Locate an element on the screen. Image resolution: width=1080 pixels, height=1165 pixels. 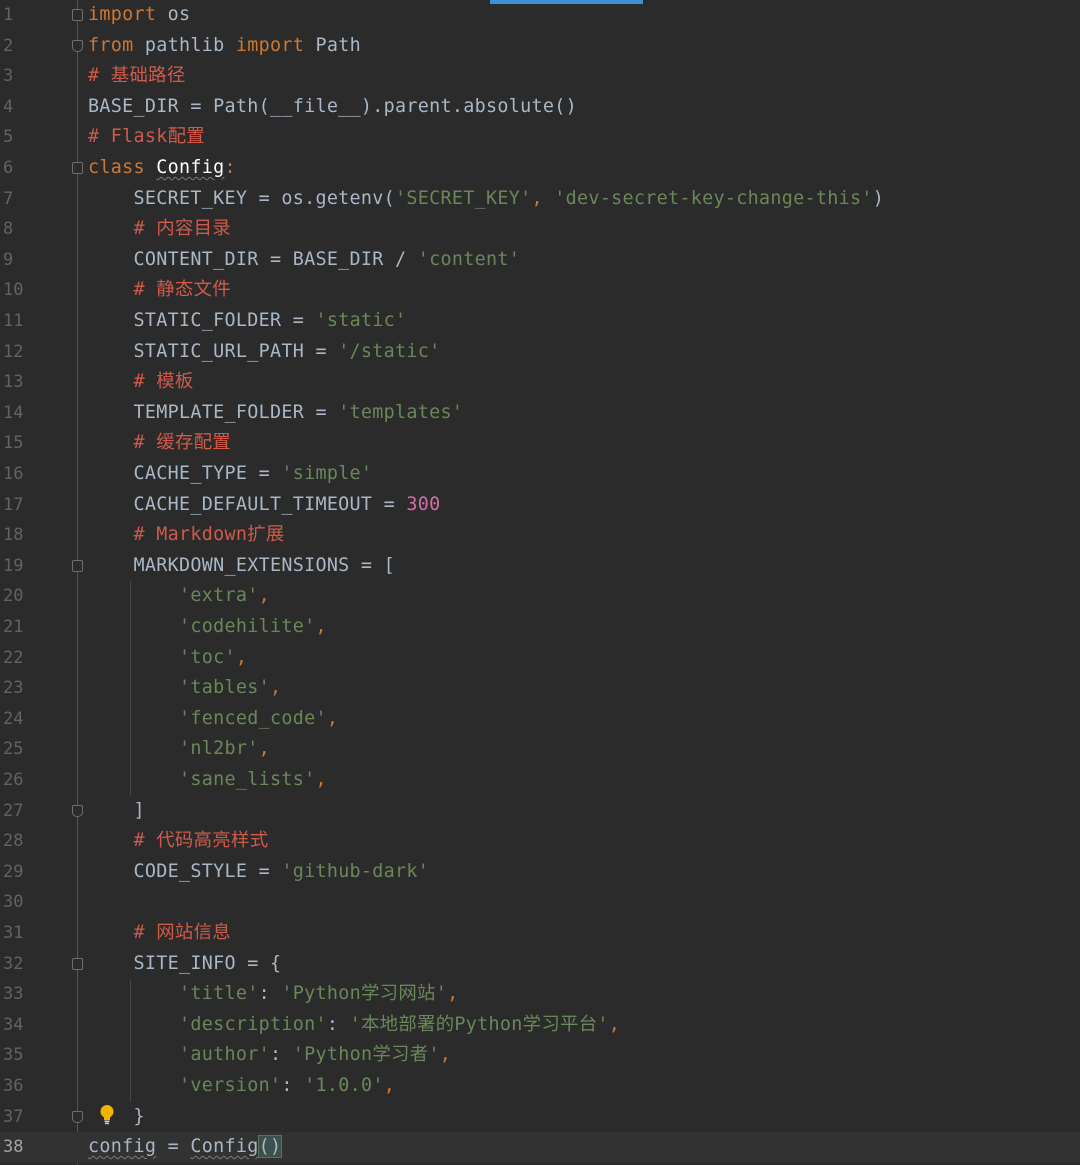
code-text: import os is located at coordinates (139, 15).